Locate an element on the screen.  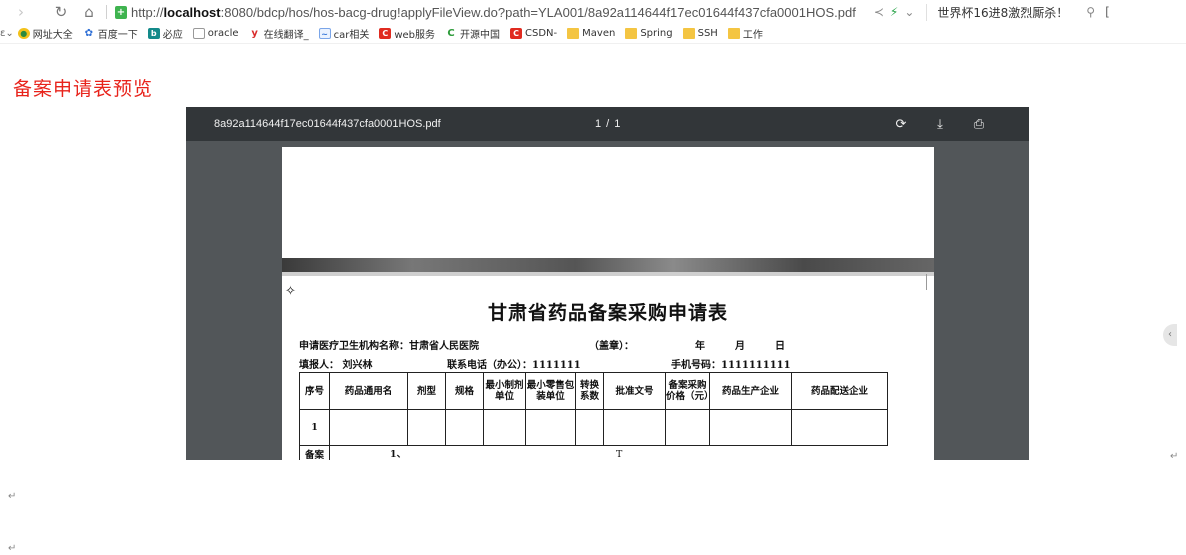
scan-corner is located at coordinates (930, 282).